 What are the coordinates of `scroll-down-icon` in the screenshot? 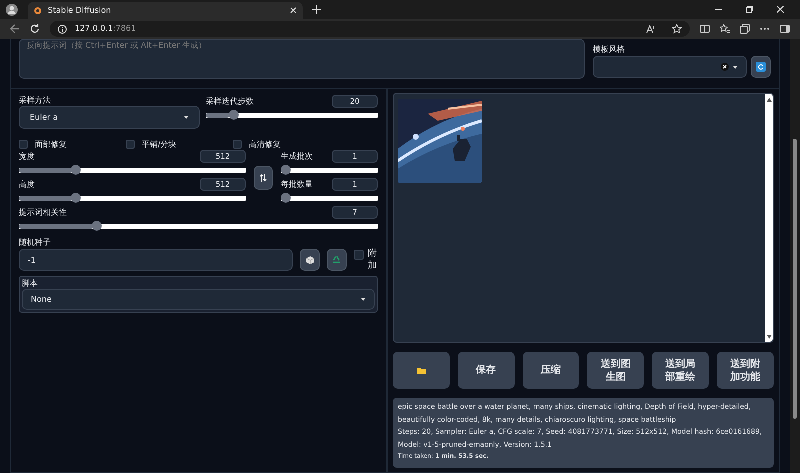 It's located at (769, 337).